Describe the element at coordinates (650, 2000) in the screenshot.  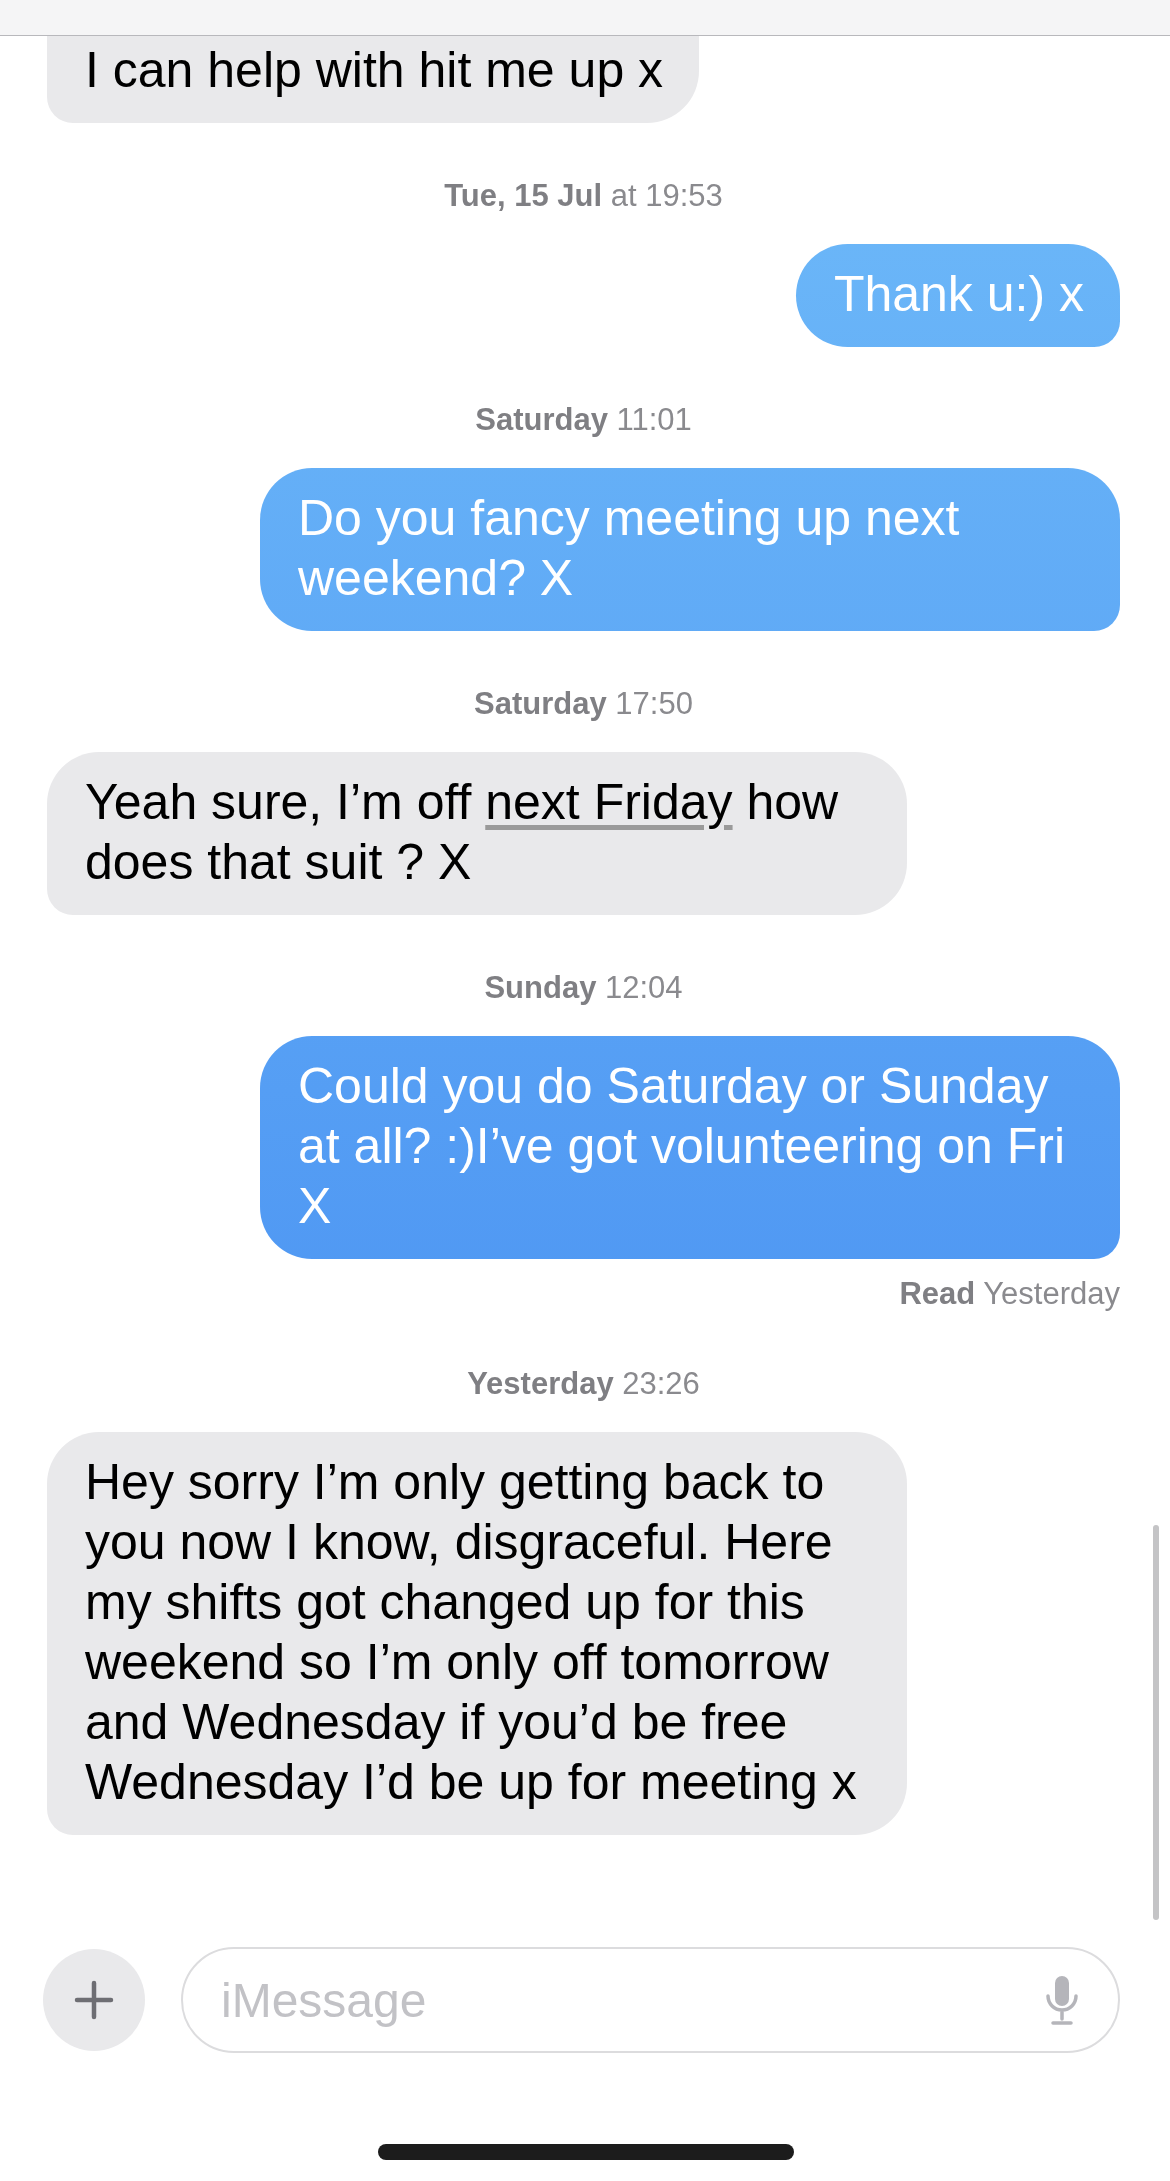
I see `message-field: iMessage` at that location.